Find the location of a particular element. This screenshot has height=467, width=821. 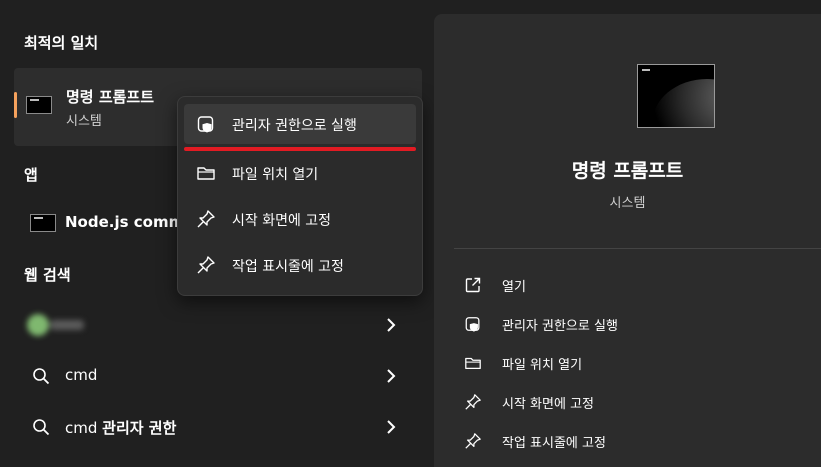

nodejs-command-prompt-icon is located at coordinates (43, 223).